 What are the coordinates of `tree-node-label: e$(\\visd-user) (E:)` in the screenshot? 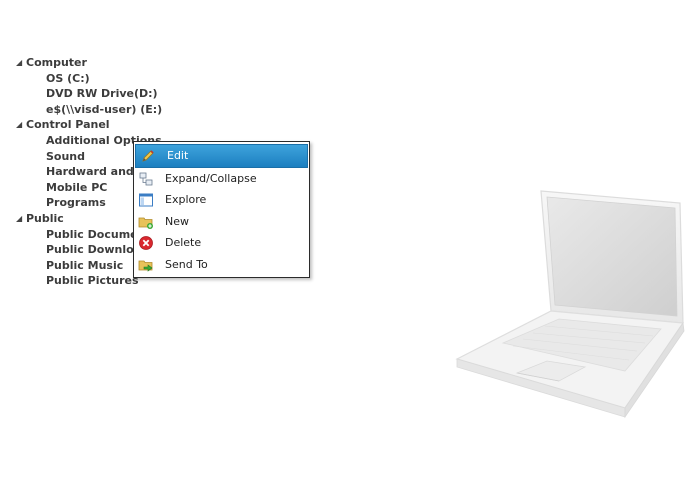 It's located at (104, 109).